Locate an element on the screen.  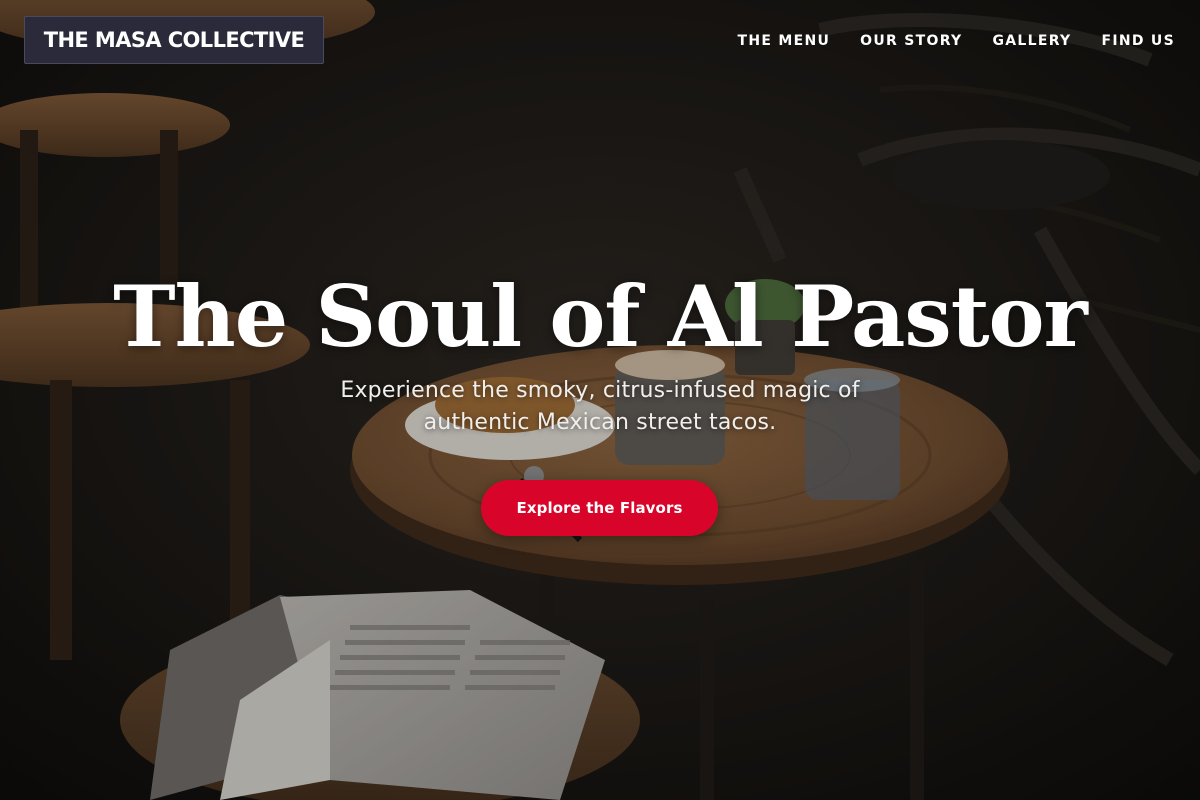
nav-link-menu: THE MENU is located at coordinates (783, 41).